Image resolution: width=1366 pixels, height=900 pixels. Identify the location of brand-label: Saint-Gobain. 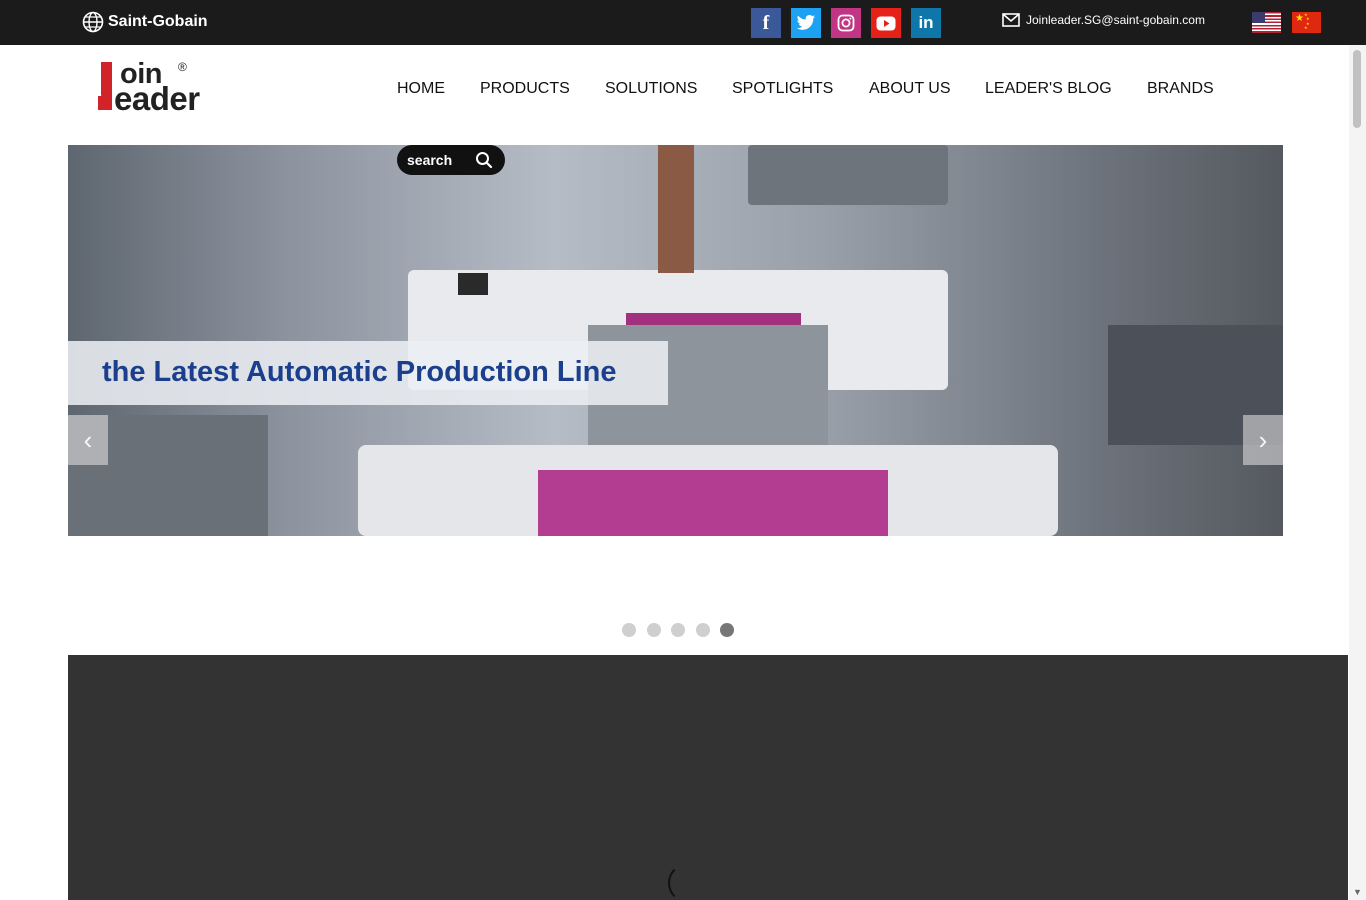
(158, 21).